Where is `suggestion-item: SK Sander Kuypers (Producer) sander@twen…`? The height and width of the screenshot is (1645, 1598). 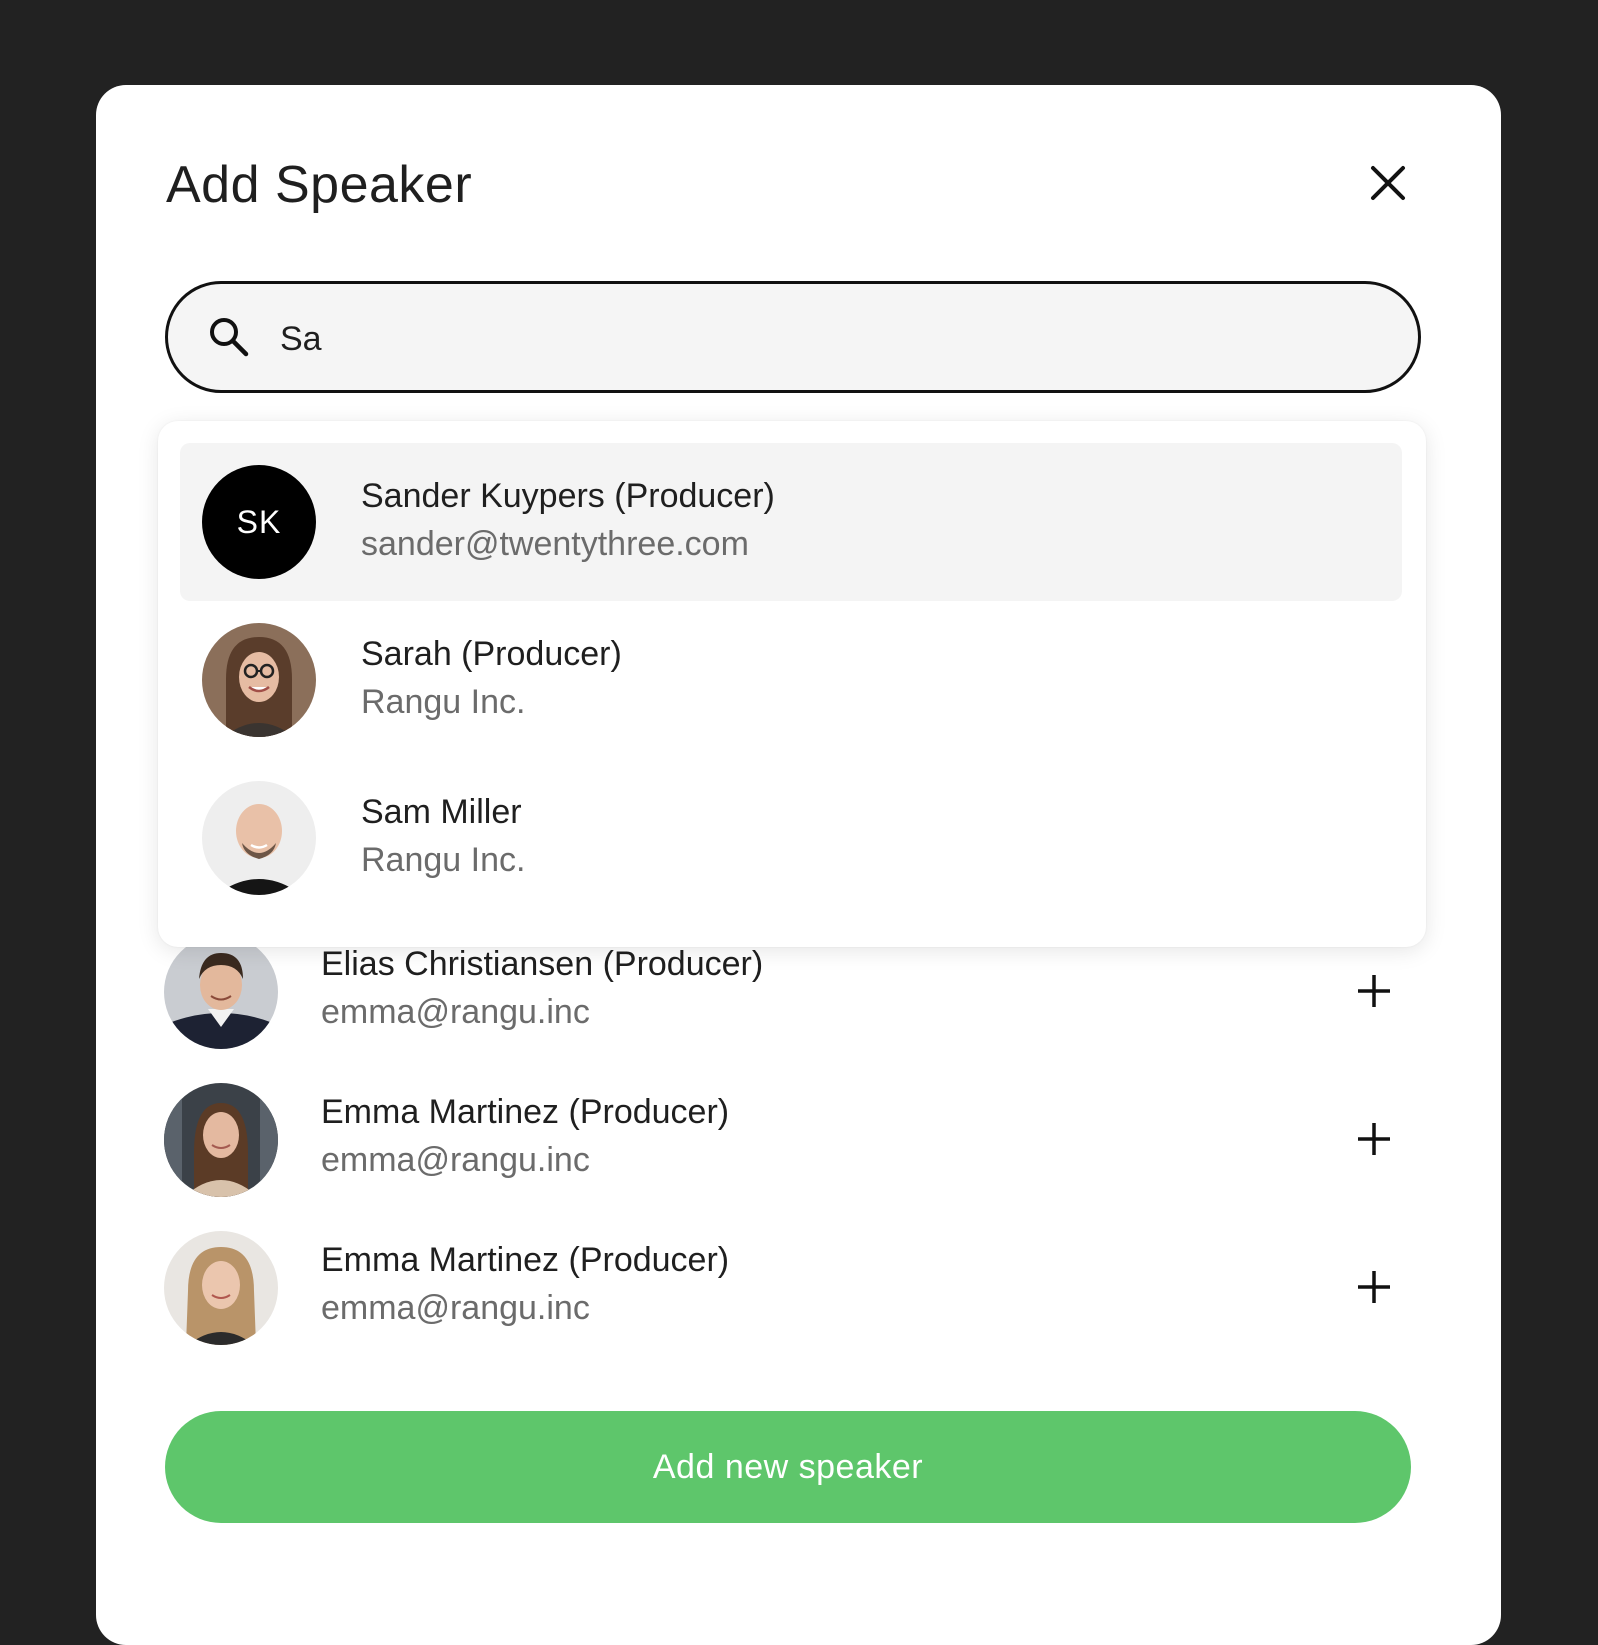
suggestion-item: SK Sander Kuypers (Producer) sander@twen… is located at coordinates (791, 522).